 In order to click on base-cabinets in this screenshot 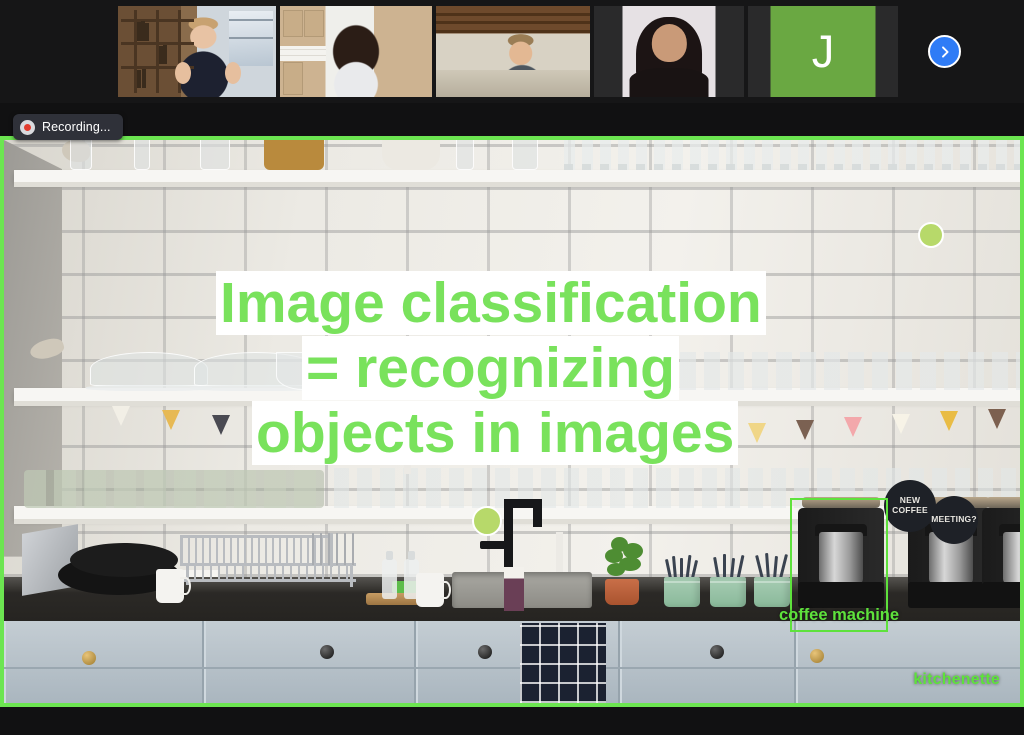, I will do `click(512, 662)`.